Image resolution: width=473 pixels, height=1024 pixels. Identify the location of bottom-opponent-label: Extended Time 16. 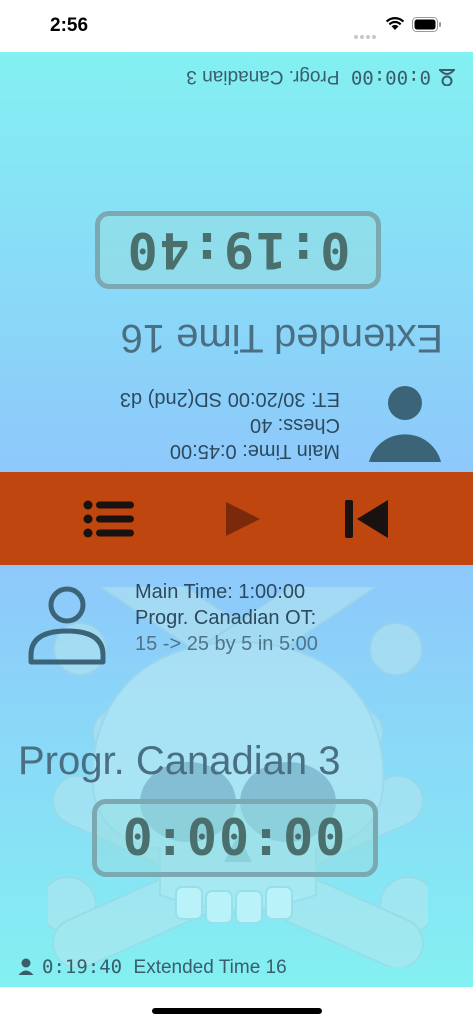
(210, 967).